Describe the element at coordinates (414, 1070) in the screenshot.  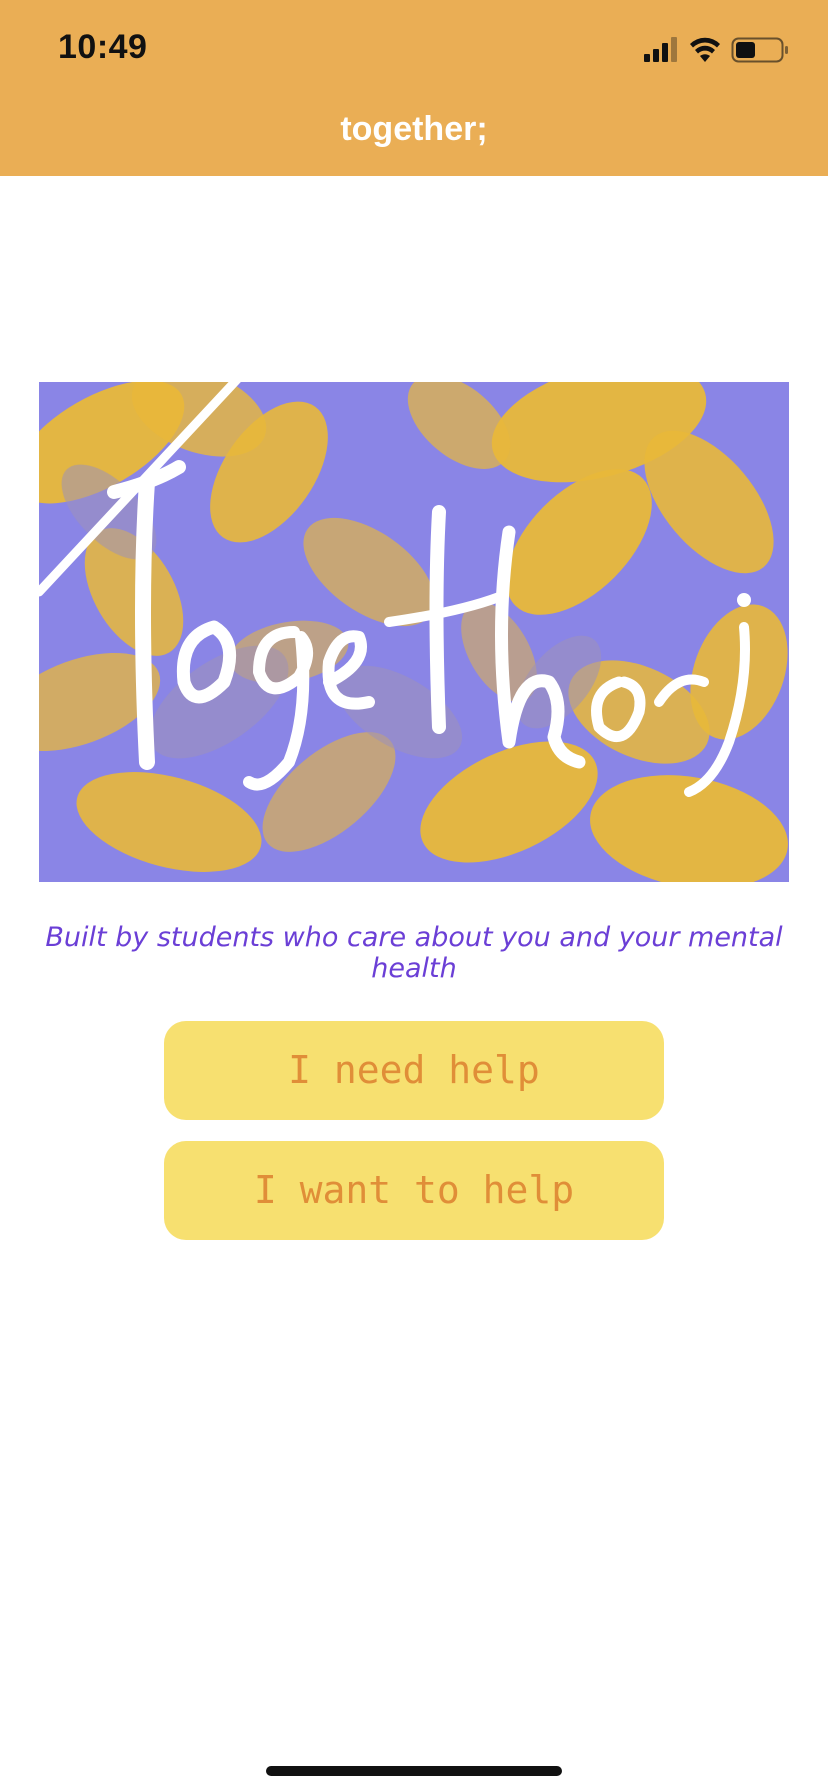
I see `need-help-button: I need help` at that location.